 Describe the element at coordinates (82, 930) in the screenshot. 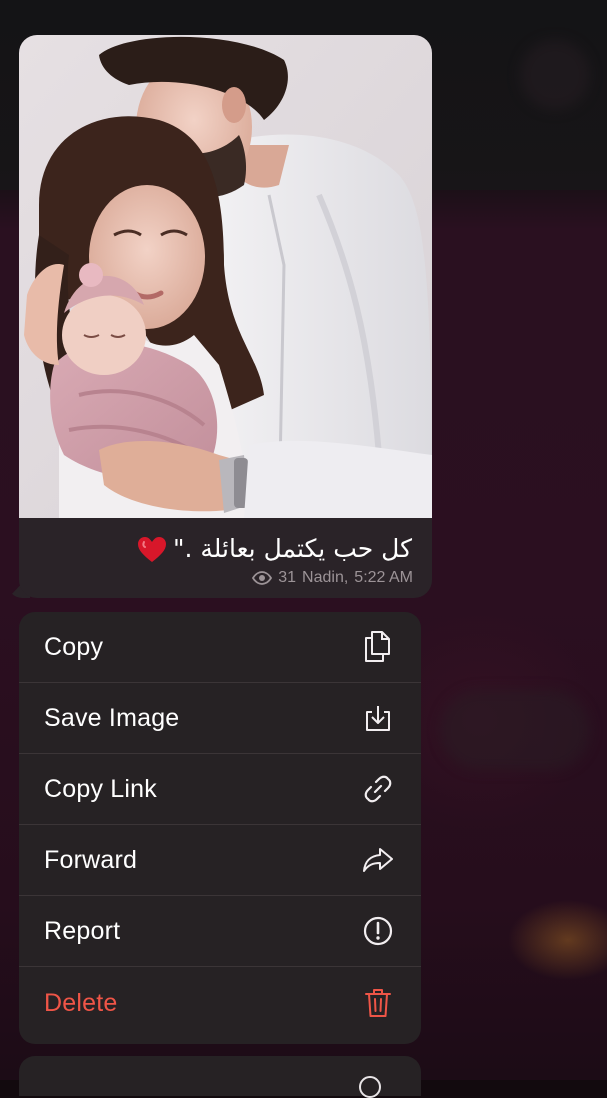

I see `menu-label-report: Report` at that location.